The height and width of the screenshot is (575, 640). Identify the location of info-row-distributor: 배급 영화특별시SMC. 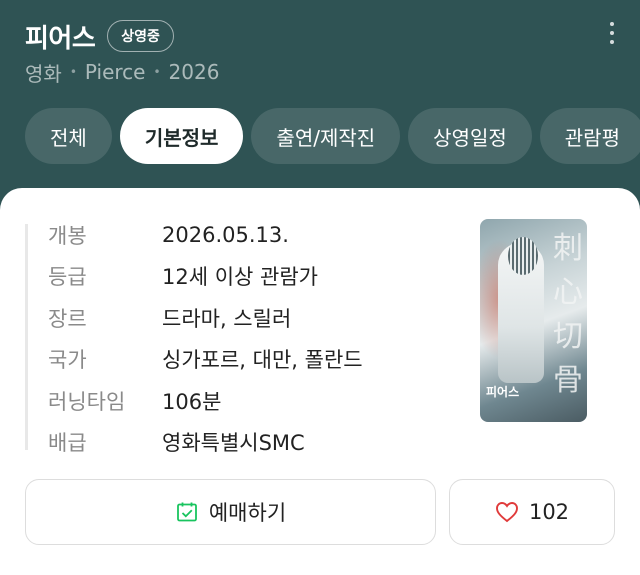
(205, 443).